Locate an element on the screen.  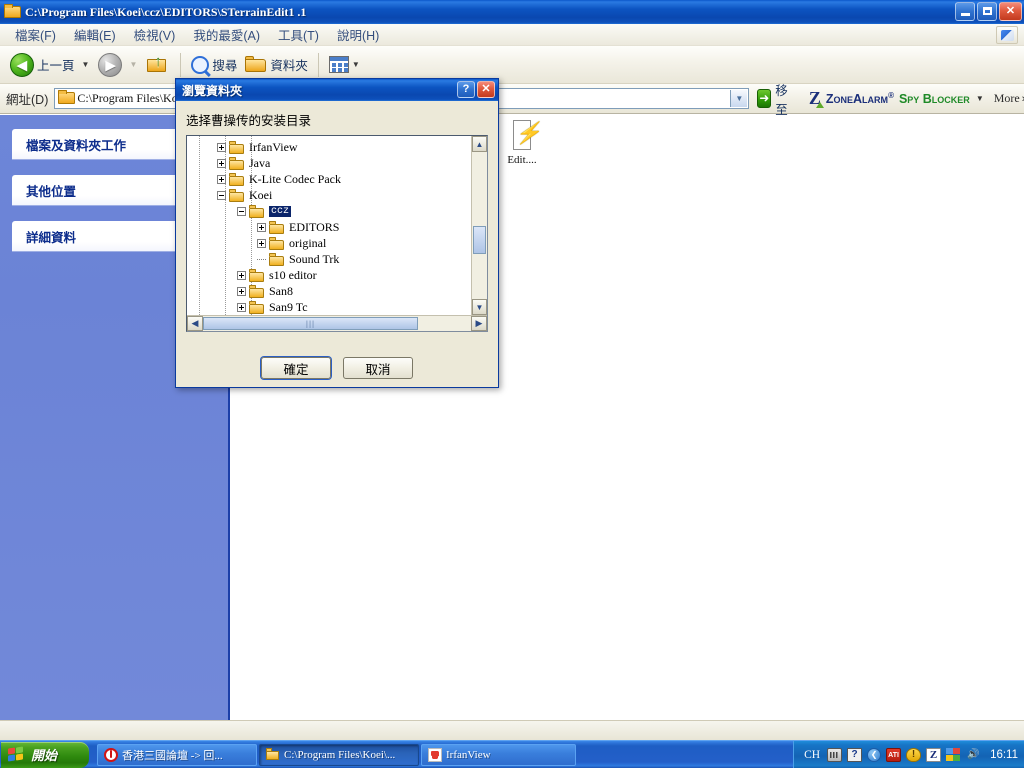
color-profile-icon is located at coordinates (953, 754).